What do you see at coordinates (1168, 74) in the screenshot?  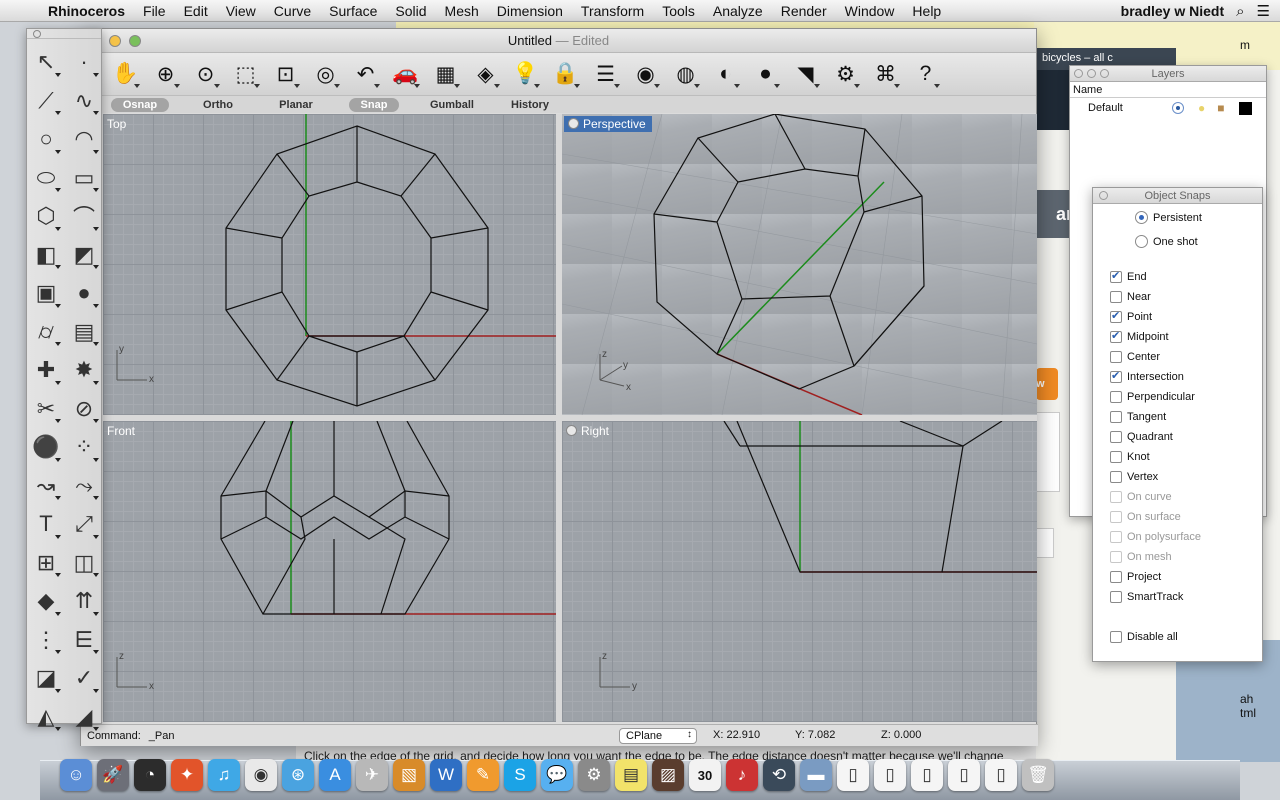 I see `layers-title-bar: Layers` at bounding box center [1168, 74].